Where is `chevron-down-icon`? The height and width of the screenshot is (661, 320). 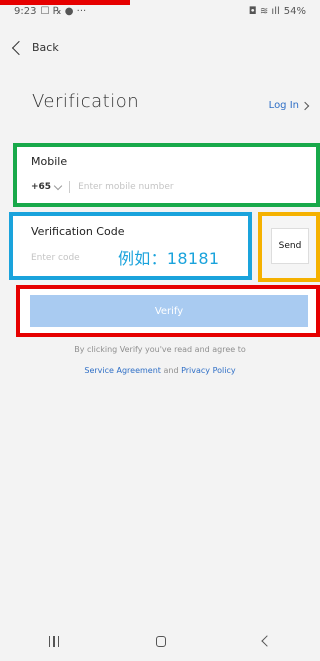 chevron-down-icon is located at coordinates (58, 185).